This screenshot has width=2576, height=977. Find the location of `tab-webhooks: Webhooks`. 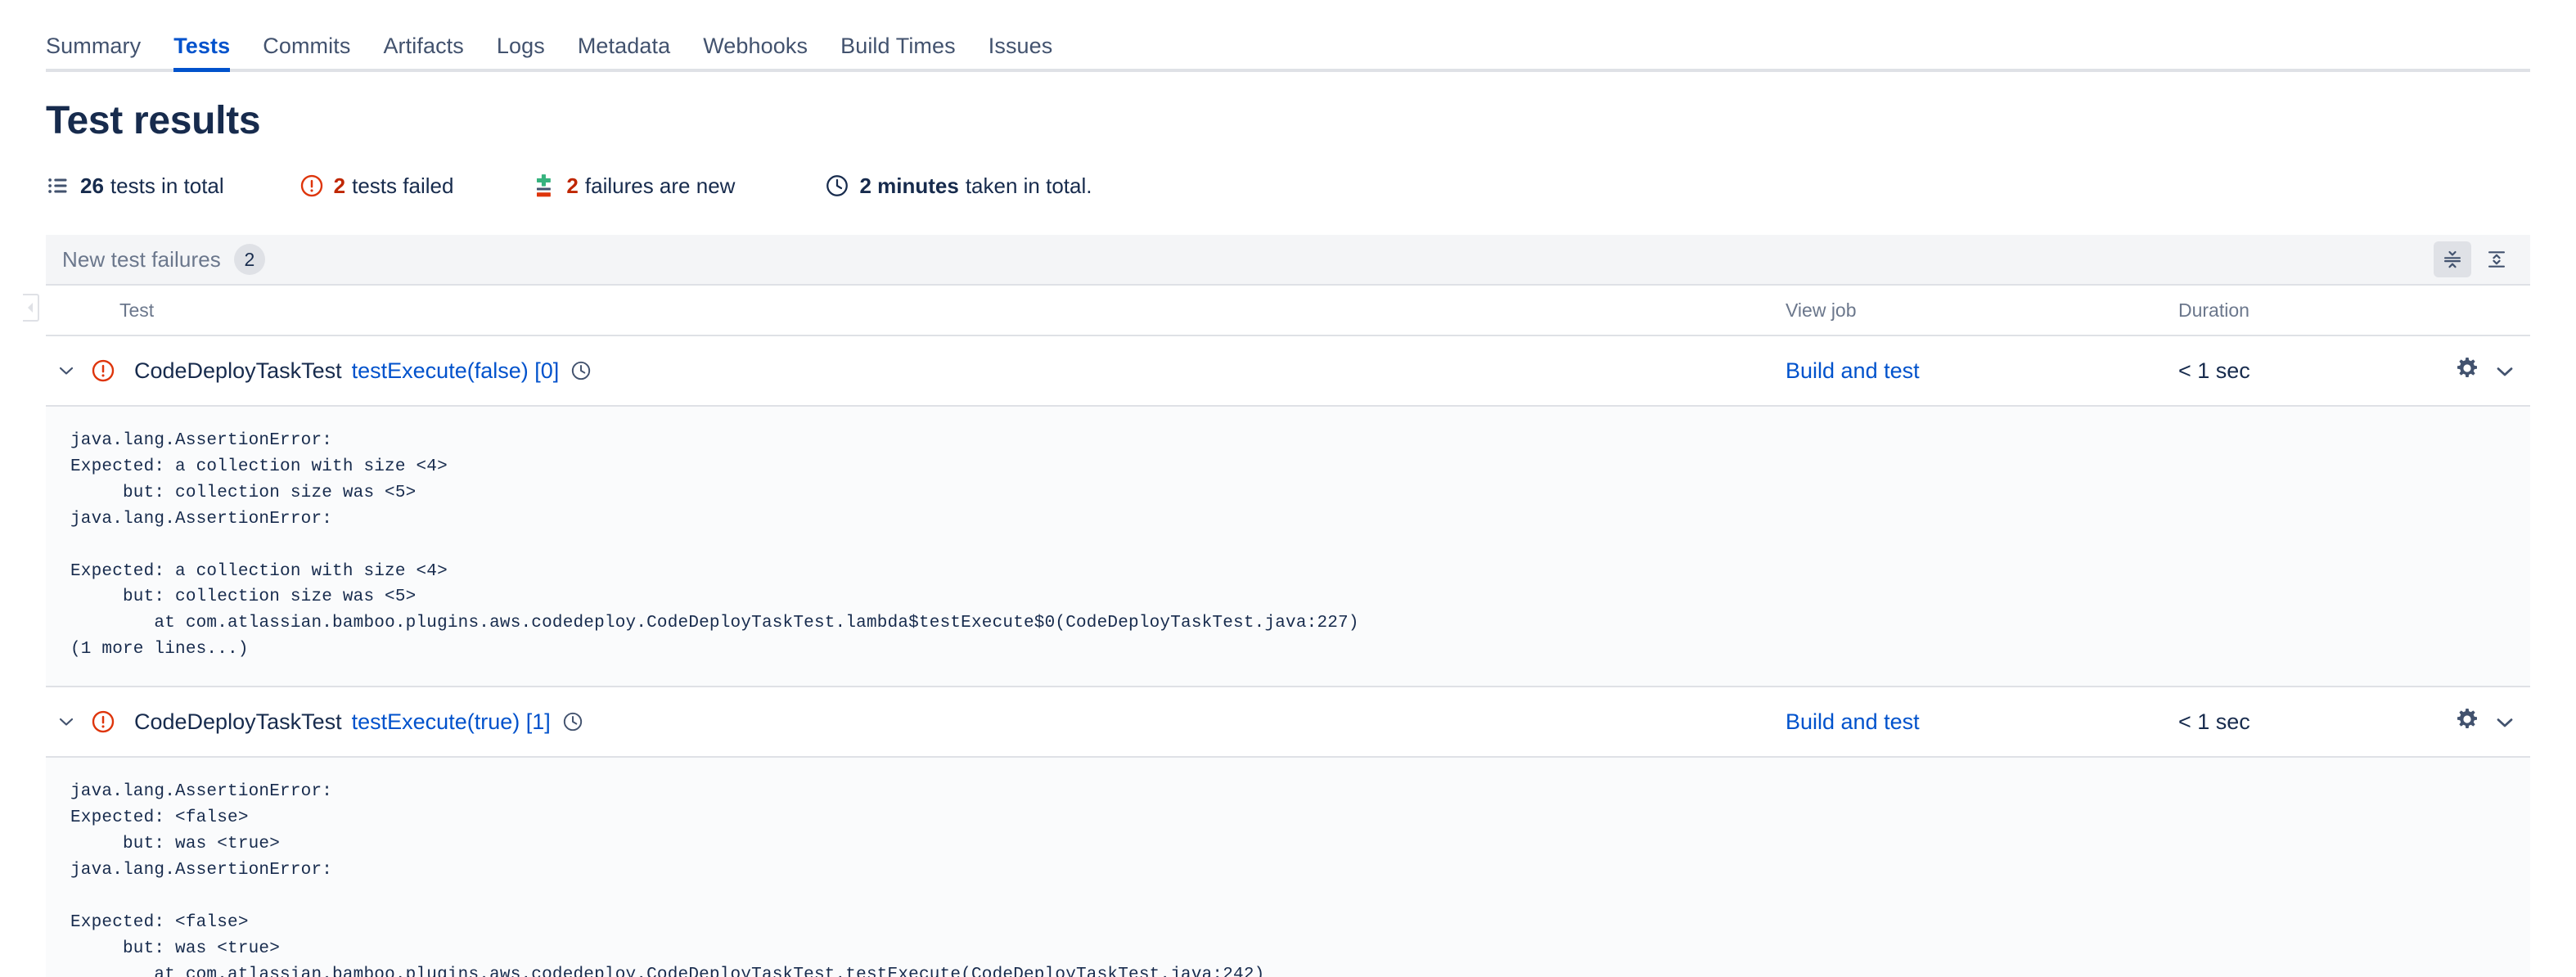

tab-webhooks: Webhooks is located at coordinates (755, 53).